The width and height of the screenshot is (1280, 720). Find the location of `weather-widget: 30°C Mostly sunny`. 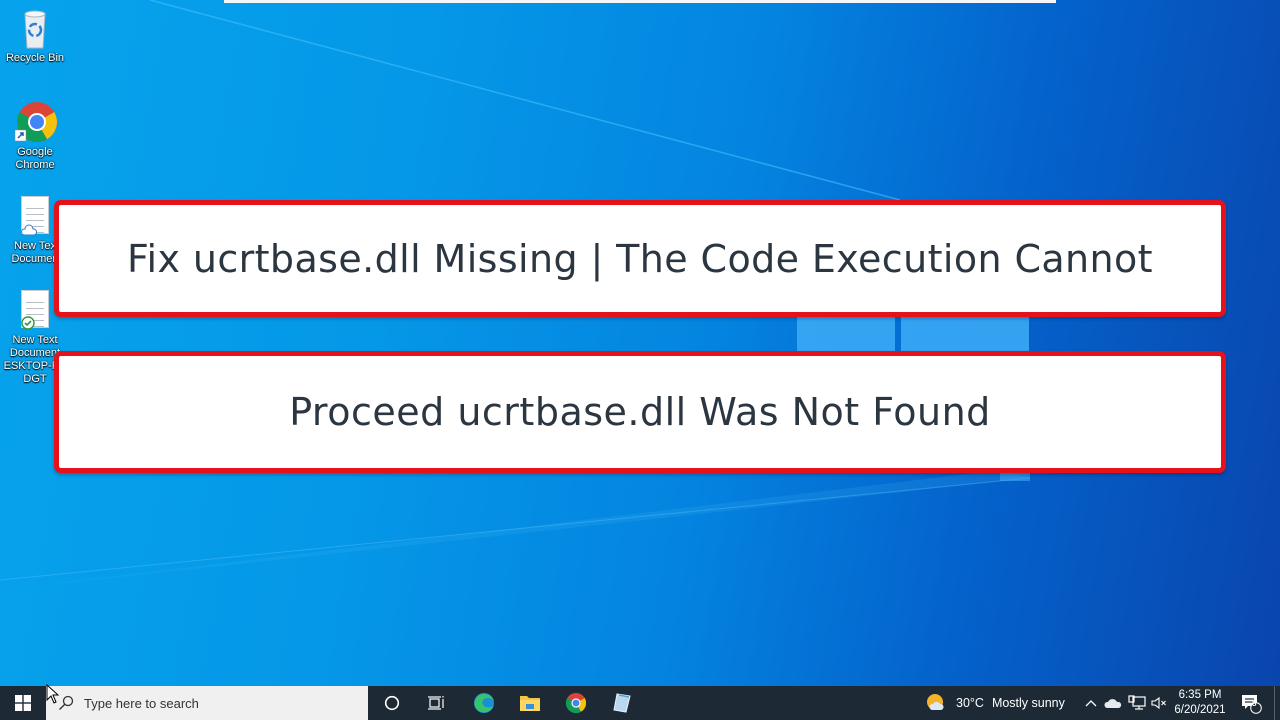

weather-widget: 30°C Mostly sunny is located at coordinates (999, 703).